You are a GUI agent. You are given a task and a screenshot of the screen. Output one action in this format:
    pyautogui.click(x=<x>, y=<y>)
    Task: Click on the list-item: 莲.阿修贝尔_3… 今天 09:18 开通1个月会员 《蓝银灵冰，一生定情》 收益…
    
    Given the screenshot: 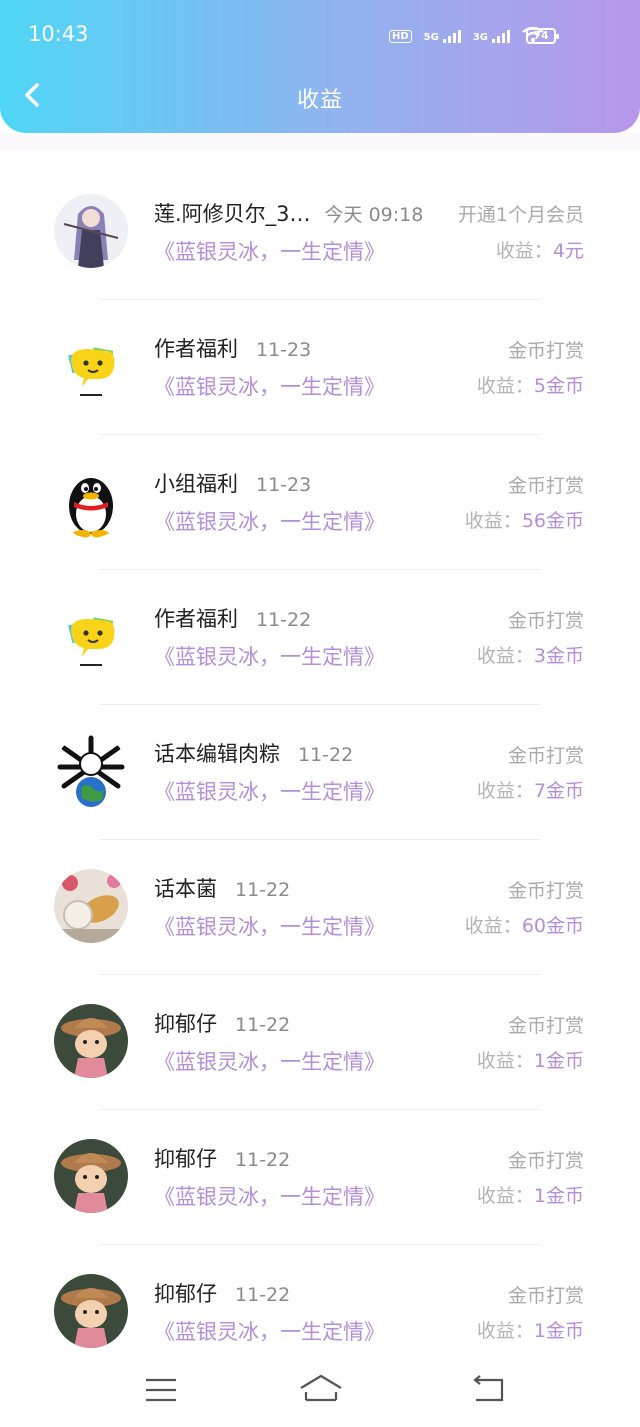 What is the action you would take?
    pyautogui.click(x=320, y=232)
    